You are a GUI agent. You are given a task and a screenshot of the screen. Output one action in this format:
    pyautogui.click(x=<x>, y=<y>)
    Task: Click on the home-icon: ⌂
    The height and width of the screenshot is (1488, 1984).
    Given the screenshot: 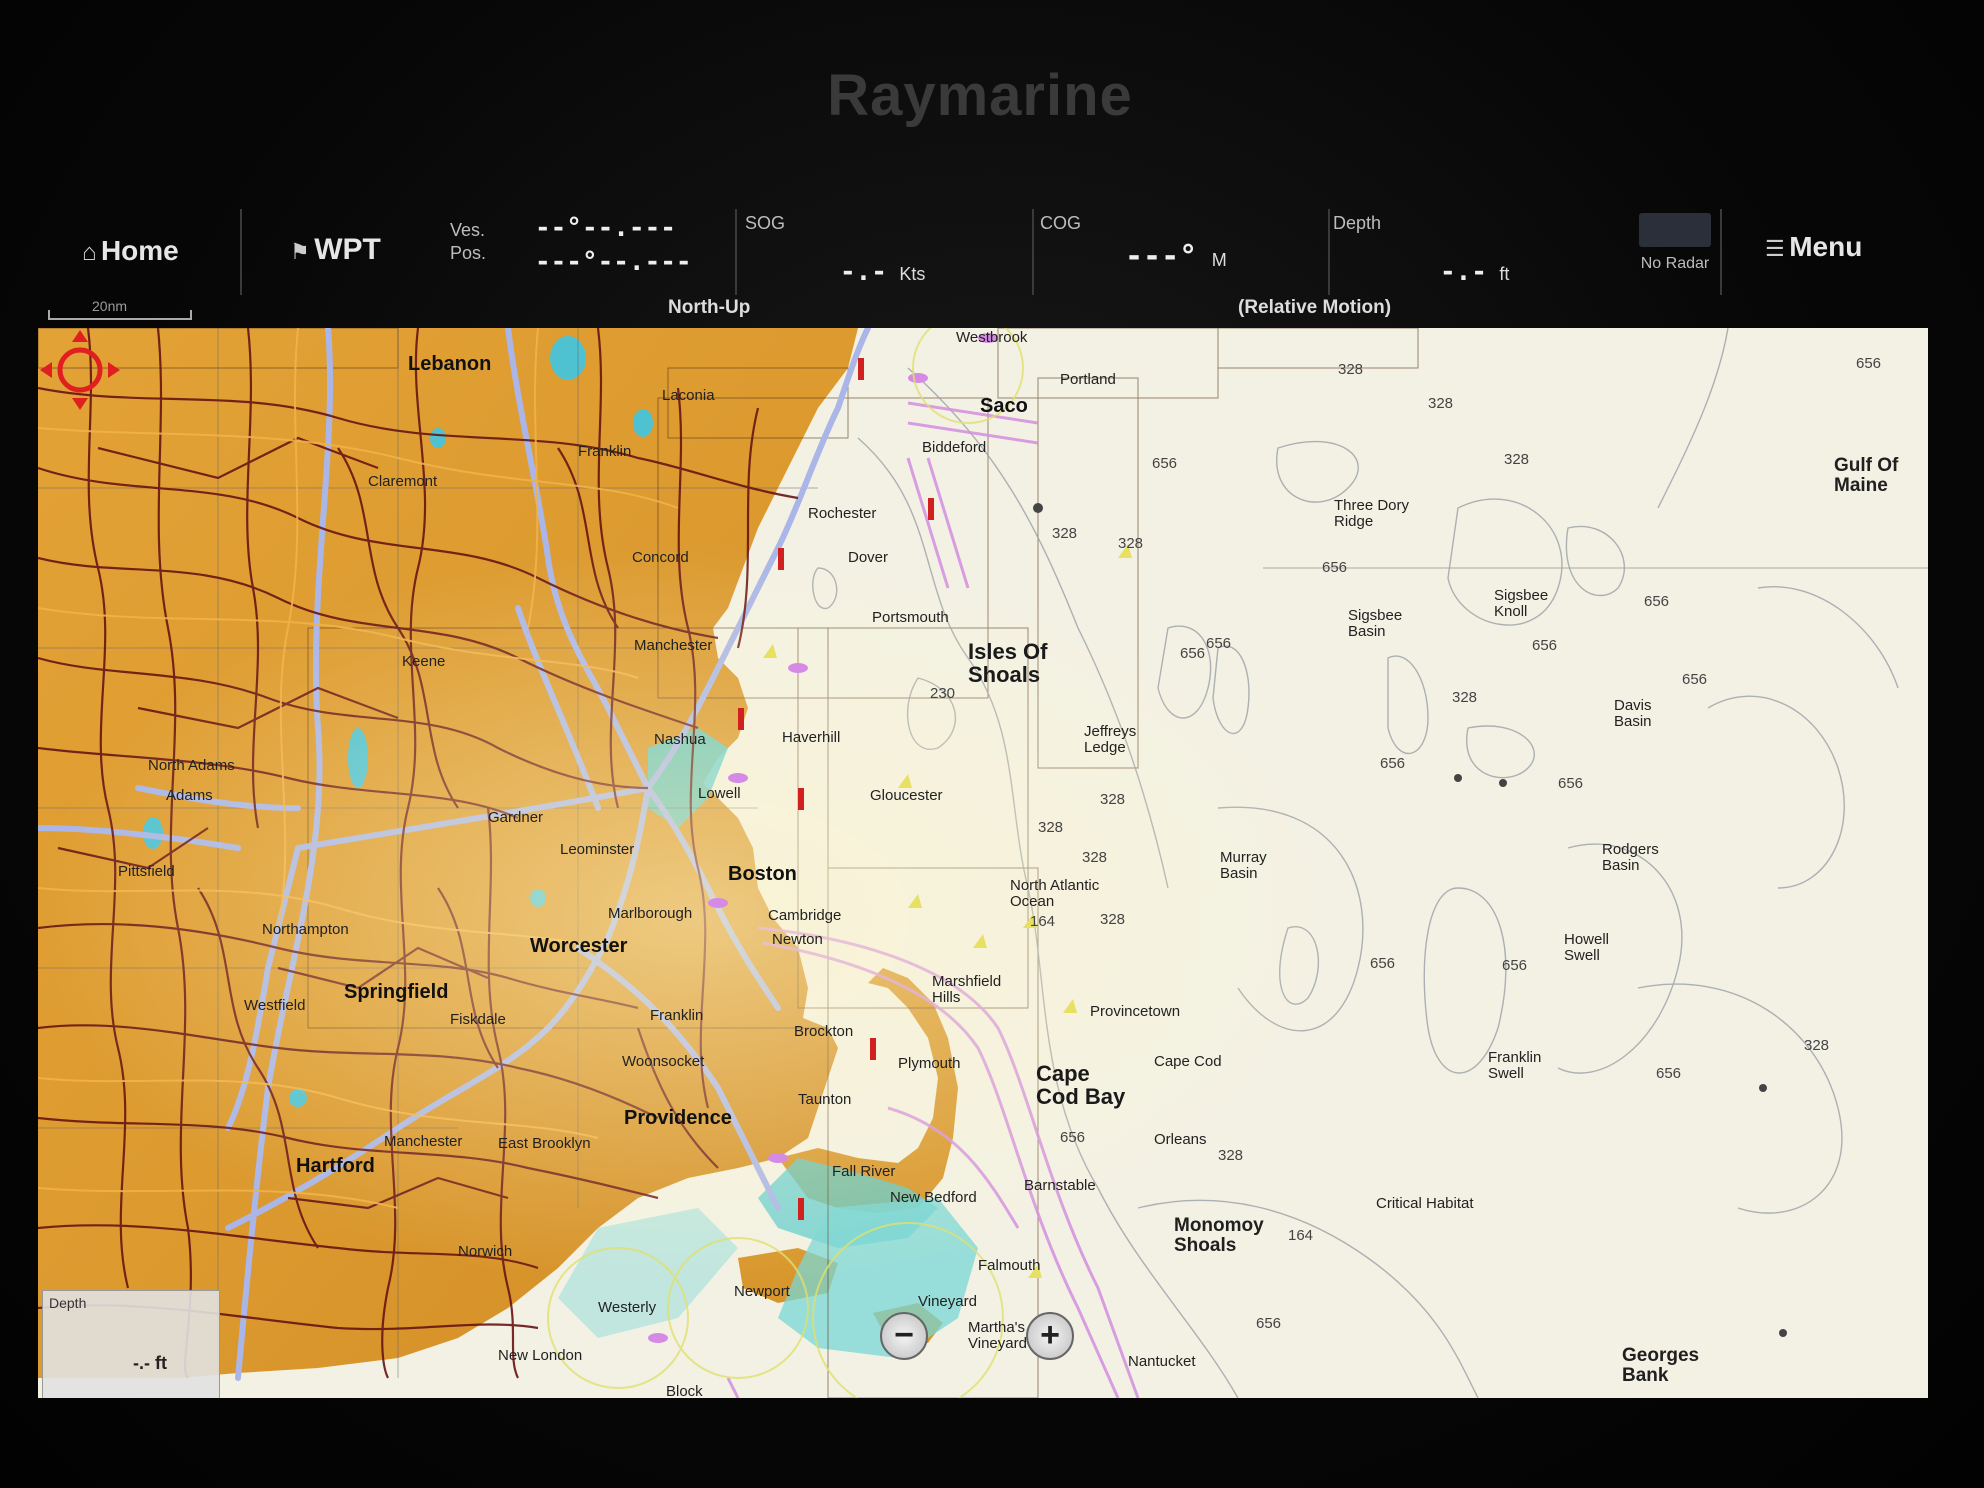 What is the action you would take?
    pyautogui.click(x=89, y=252)
    